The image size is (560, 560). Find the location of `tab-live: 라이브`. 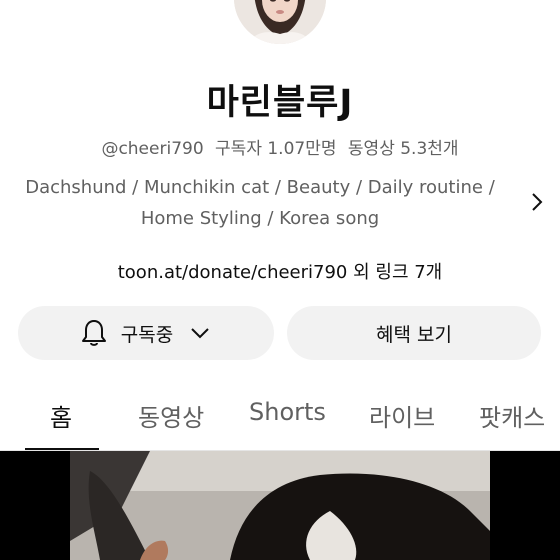

tab-live: 라이브 is located at coordinates (402, 415).